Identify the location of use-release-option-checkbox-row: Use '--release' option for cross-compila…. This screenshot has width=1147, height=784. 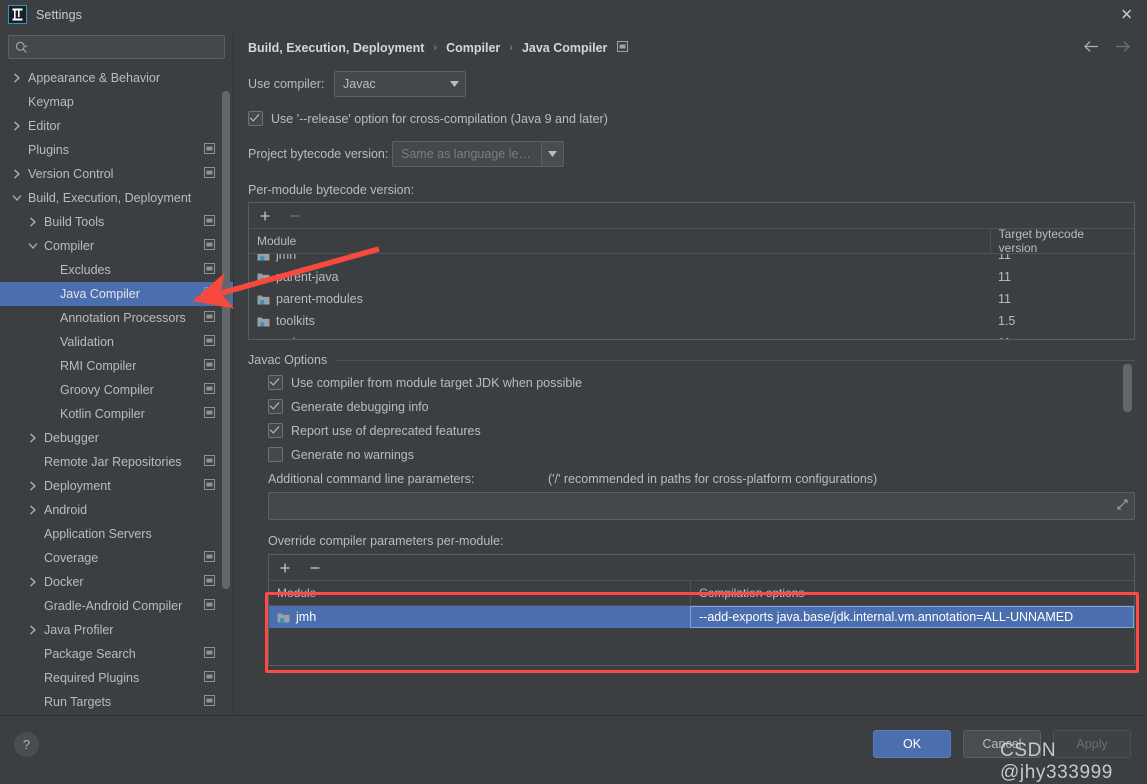
(691, 118).